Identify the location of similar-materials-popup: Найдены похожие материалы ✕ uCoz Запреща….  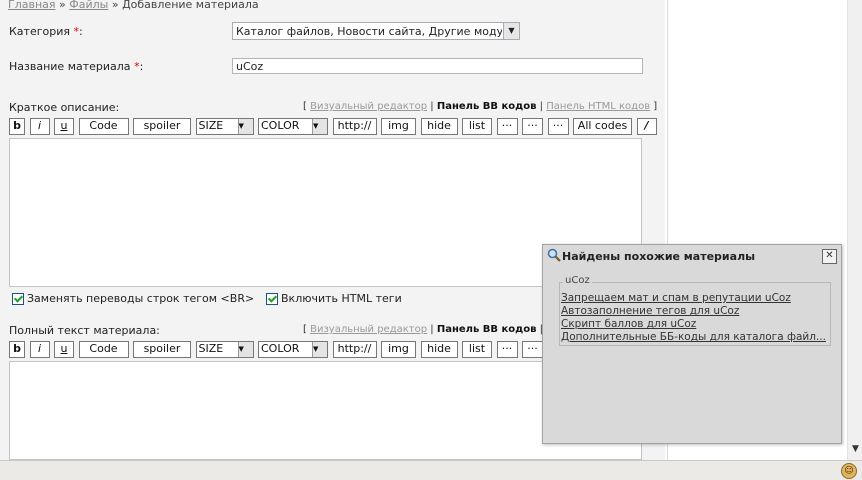
(692, 344).